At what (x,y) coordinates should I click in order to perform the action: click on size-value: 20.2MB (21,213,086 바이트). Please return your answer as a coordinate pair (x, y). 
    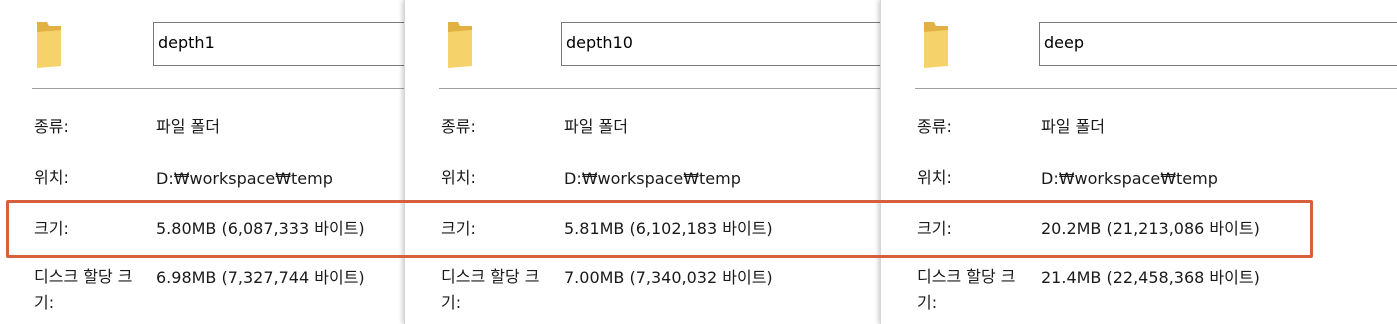
    Looking at the image, I should click on (1150, 228).